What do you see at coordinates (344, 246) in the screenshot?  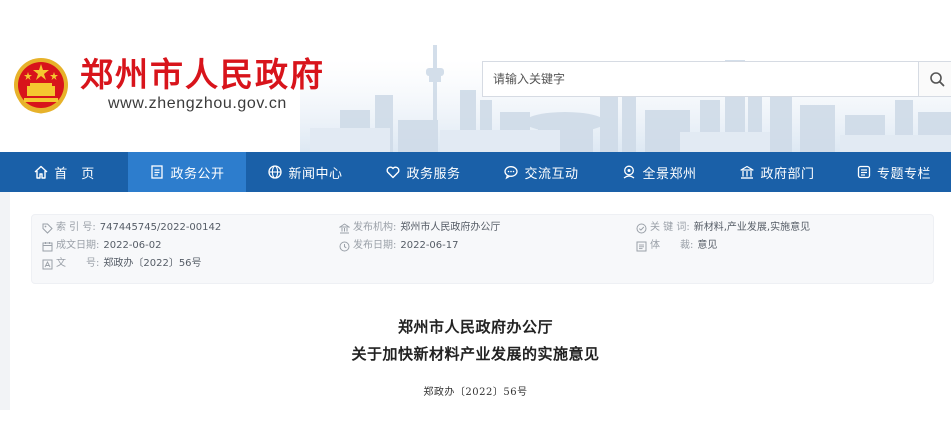 I see `clock-icon` at bounding box center [344, 246].